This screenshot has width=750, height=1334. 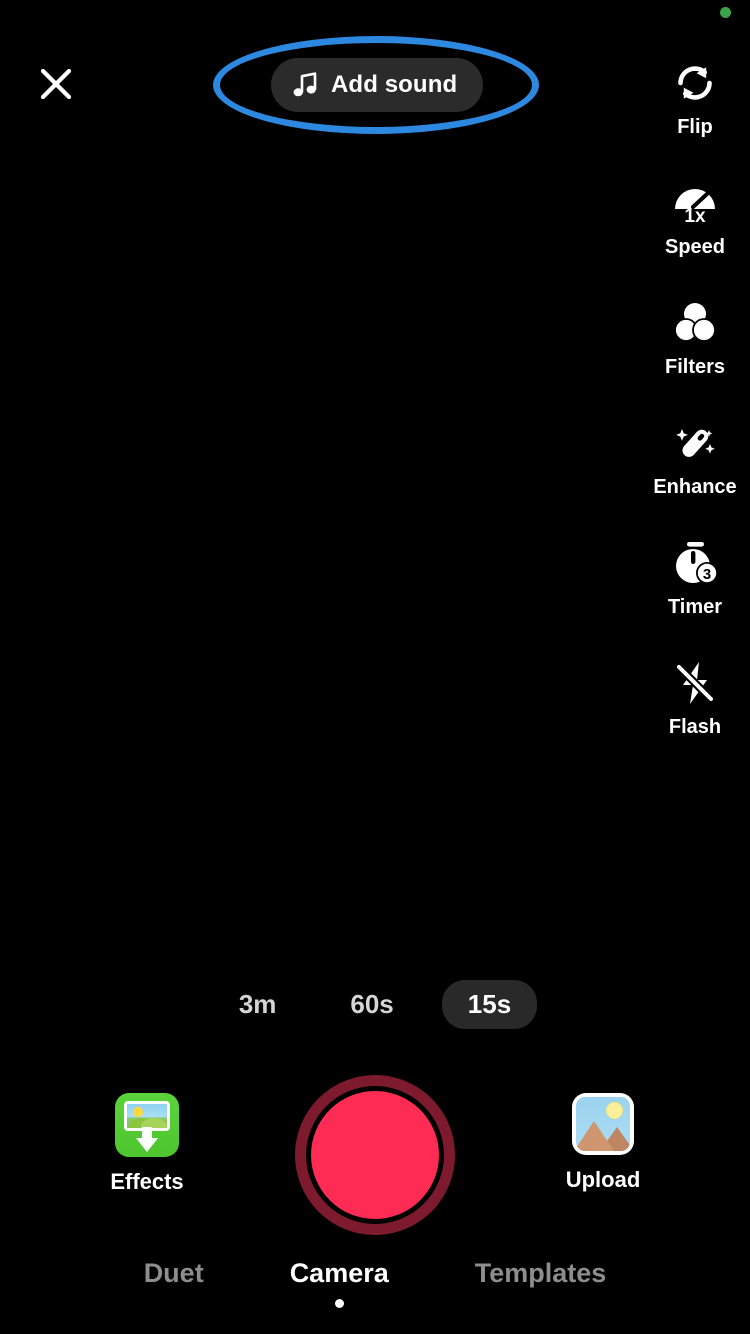 I want to click on effects-button: Effects, so click(x=147, y=1144).